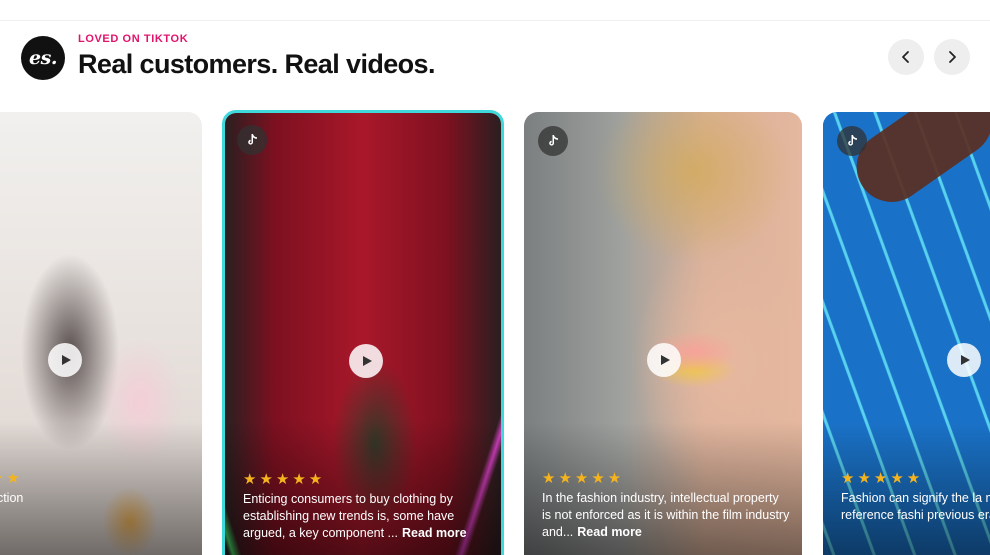  I want to click on top-divider, so click(495, 20).